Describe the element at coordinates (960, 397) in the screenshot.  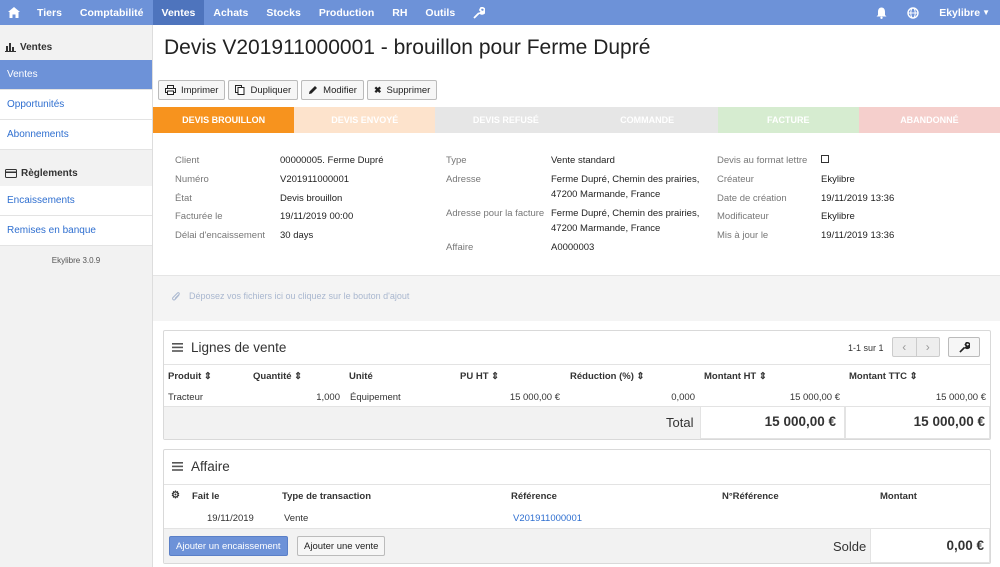
I see `line-amount-ttc: 15 000,00 €` at that location.